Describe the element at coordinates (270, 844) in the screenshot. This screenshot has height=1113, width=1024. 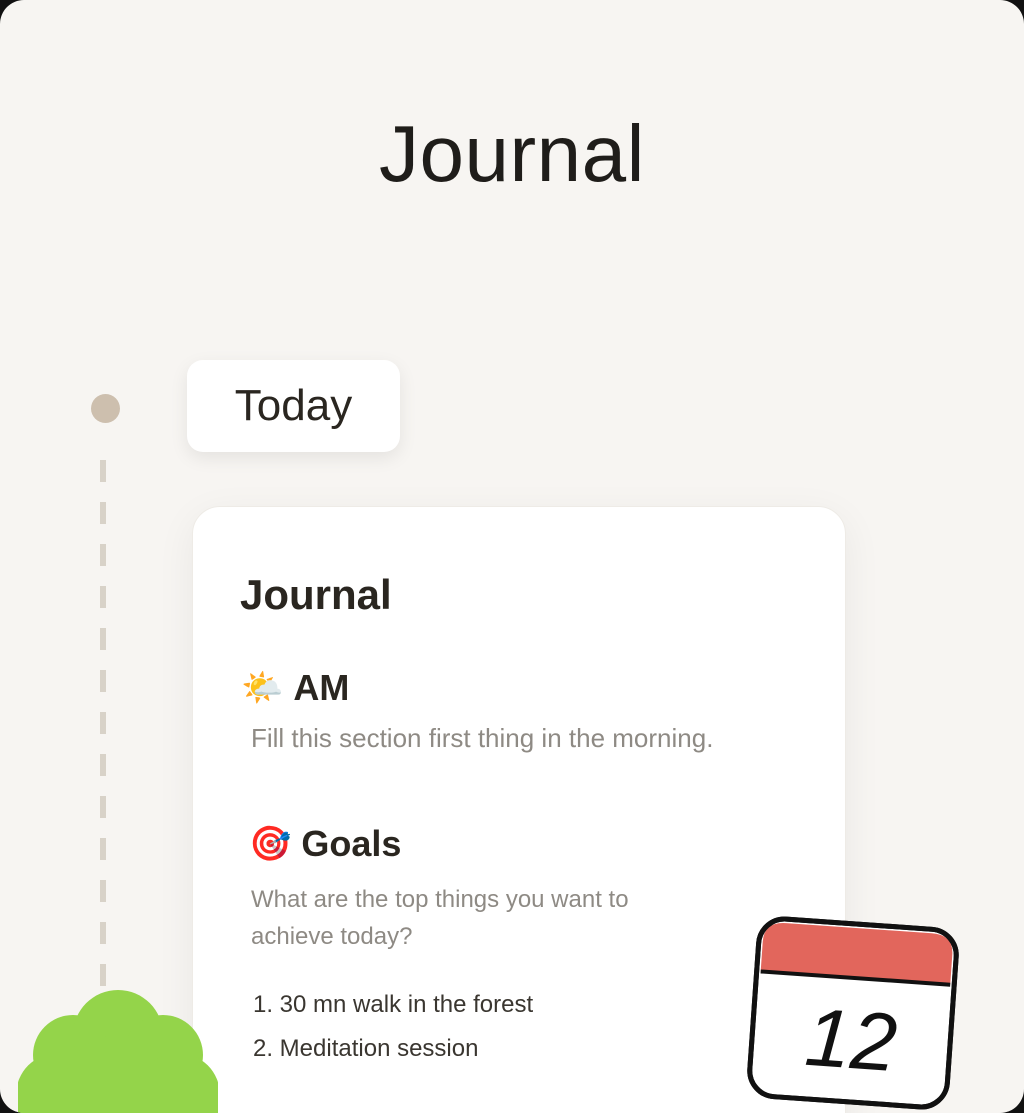
I see `direct-hit-icon: 🎯` at that location.